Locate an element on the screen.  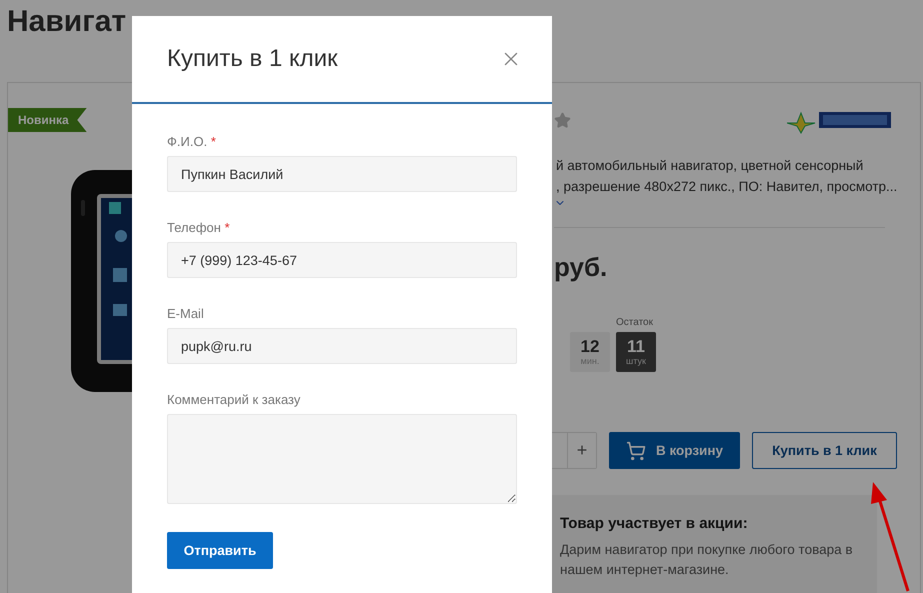
add-to-cart-button: В корзину is located at coordinates (674, 450).